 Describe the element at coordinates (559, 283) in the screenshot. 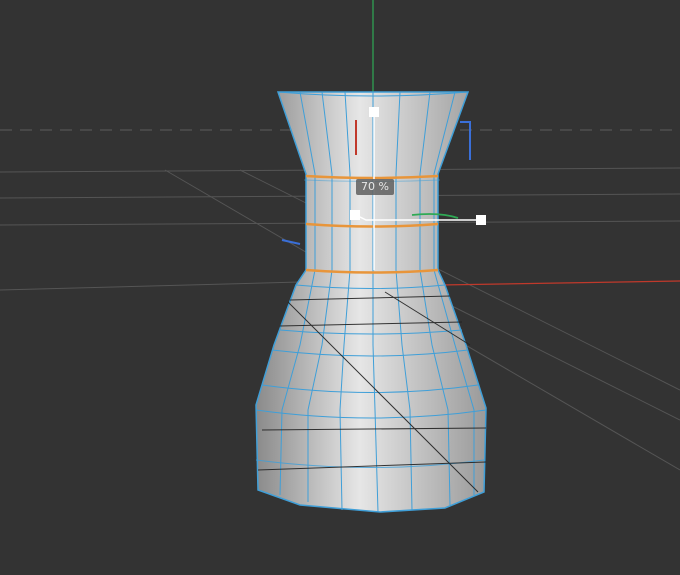

I see `x-axis-line` at that location.